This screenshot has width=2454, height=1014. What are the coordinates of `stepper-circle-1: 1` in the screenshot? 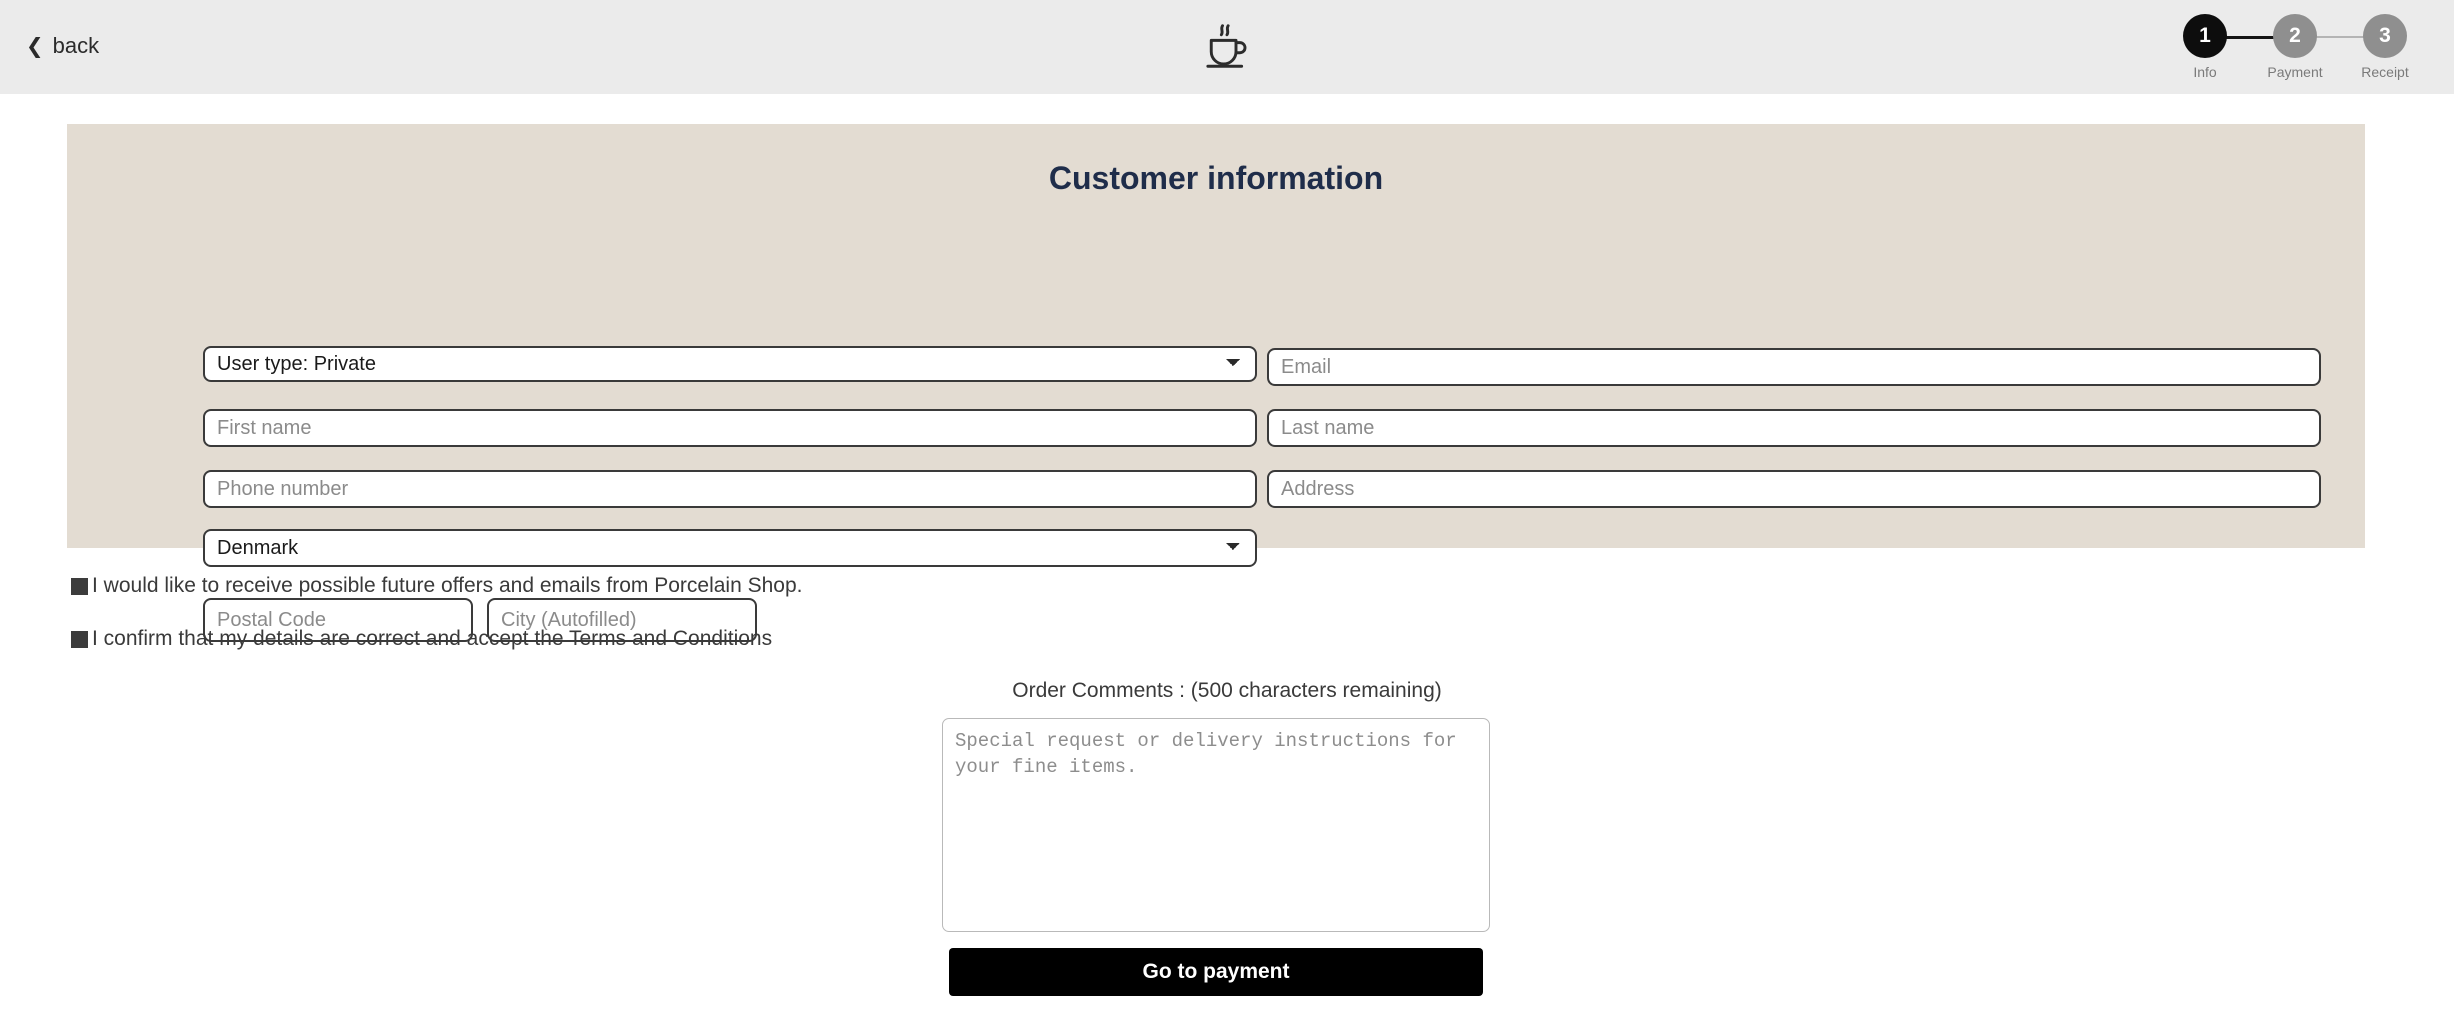 It's located at (2205, 36).